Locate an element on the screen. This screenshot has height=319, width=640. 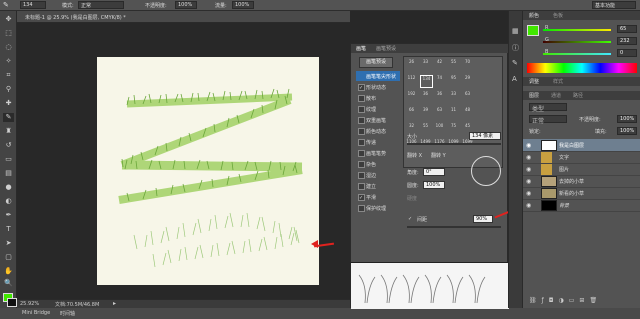
b-slider is located at coordinates (577, 54).